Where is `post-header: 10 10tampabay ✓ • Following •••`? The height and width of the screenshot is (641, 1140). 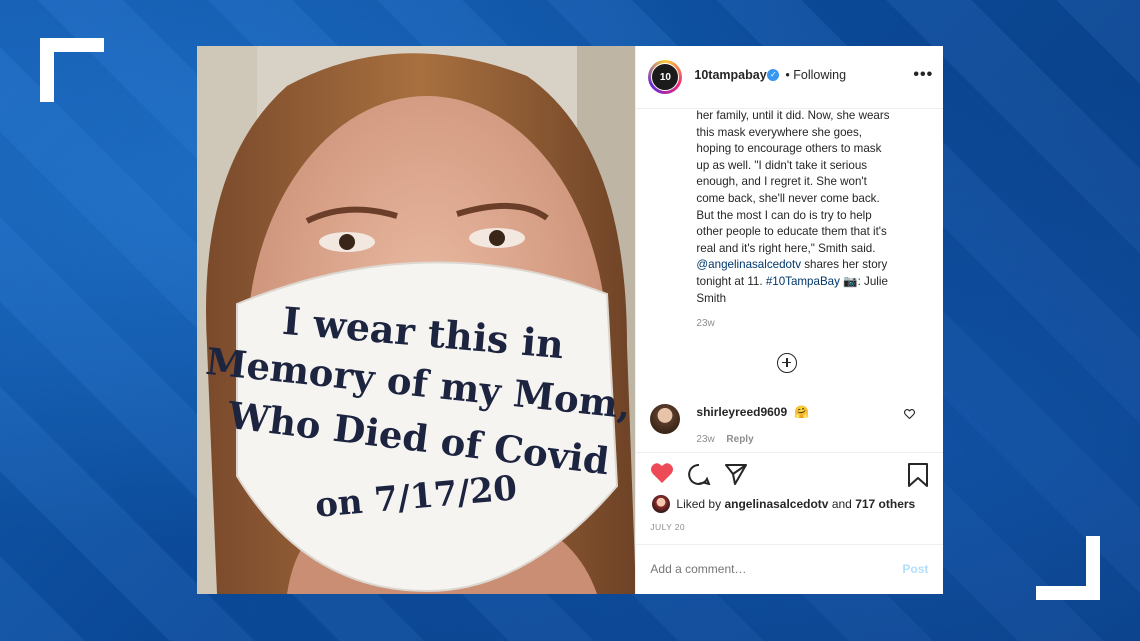 post-header: 10 10tampabay ✓ • Following ••• is located at coordinates (790, 77).